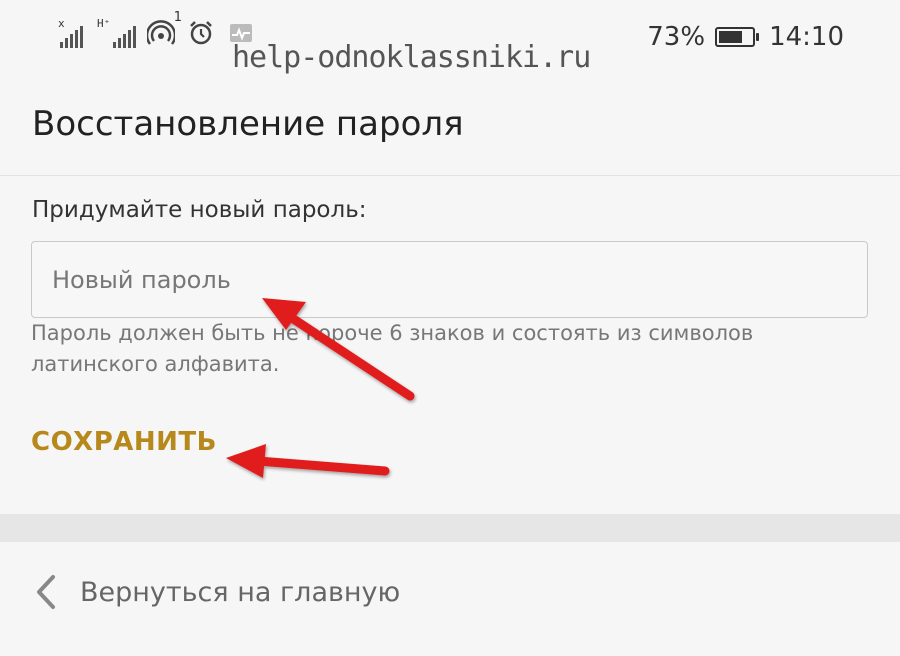  I want to click on new-password-prompt: Придумайте новый пароль:, so click(199, 210).